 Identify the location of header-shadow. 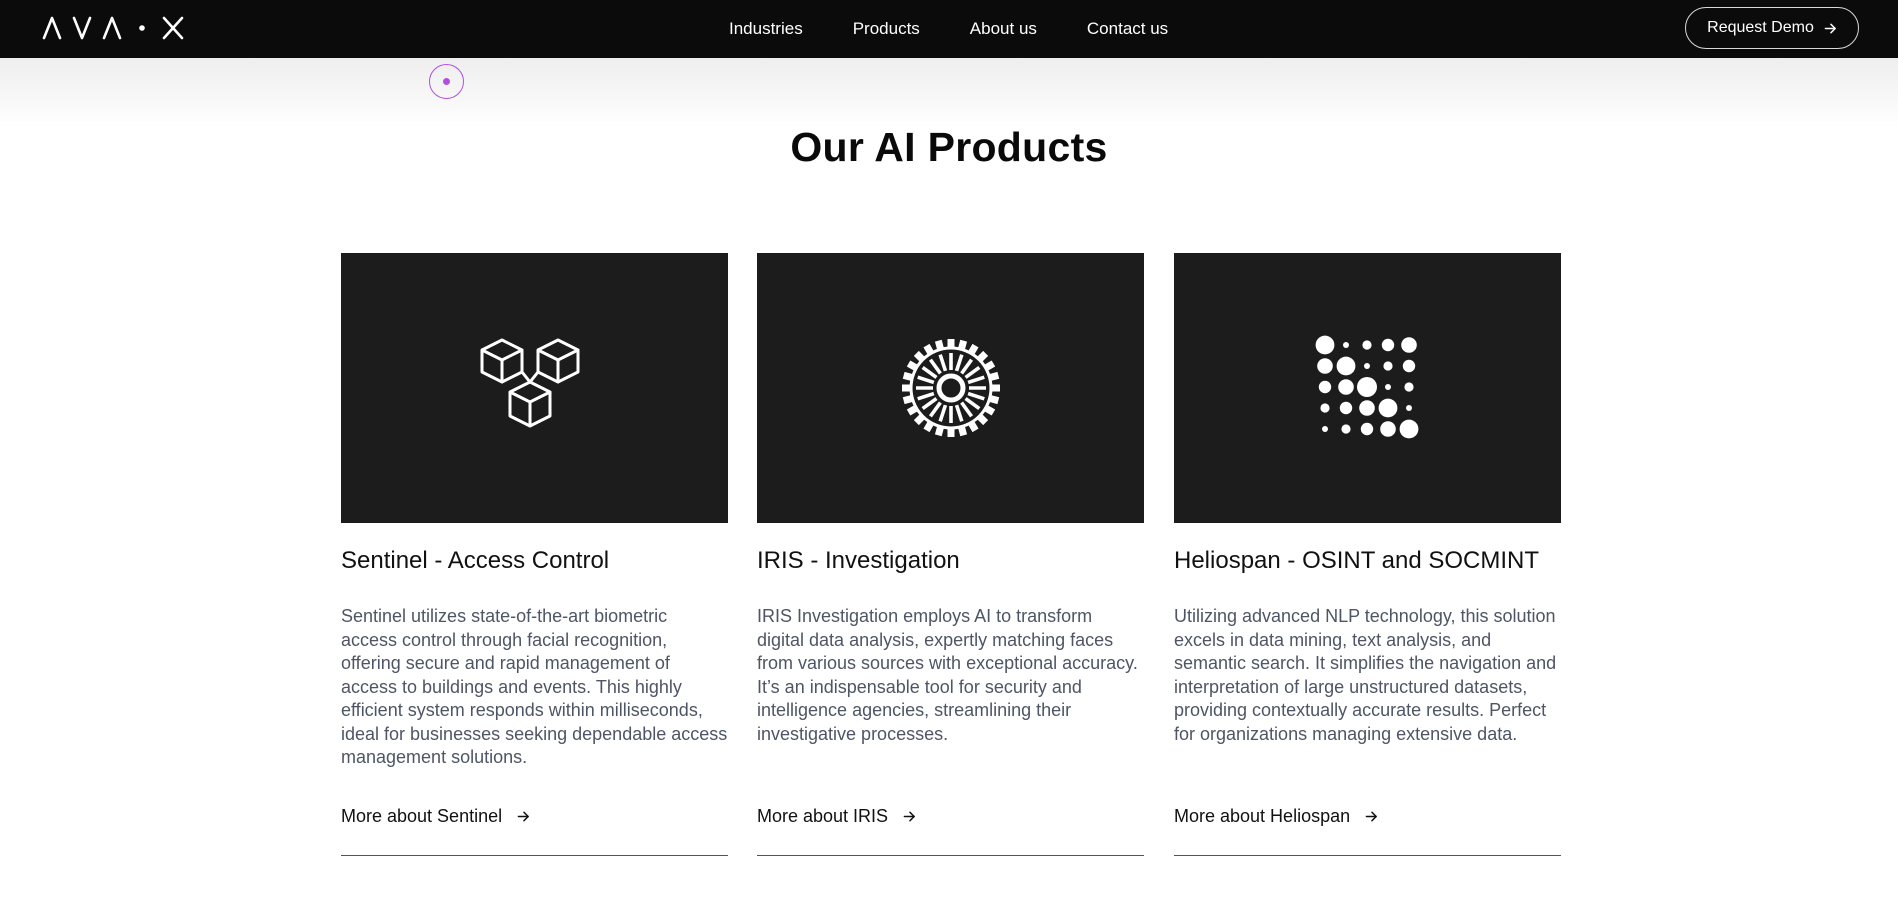
(949, 93).